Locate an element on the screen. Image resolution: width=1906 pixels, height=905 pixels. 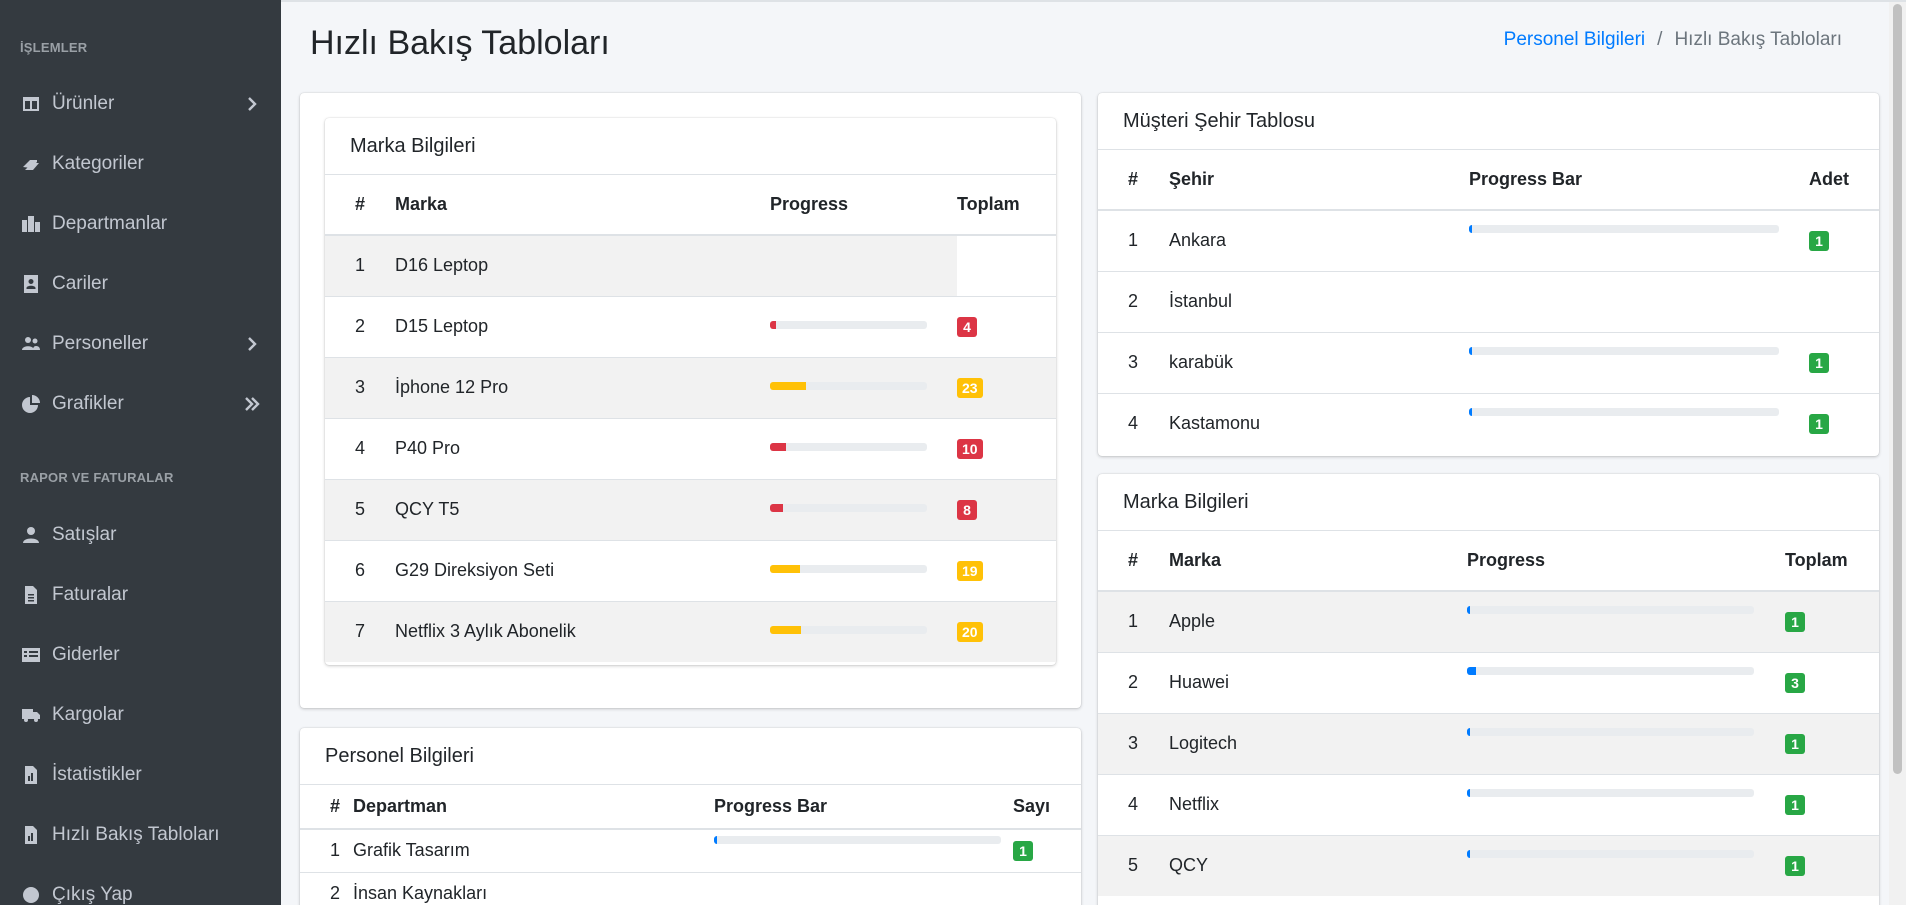
marka1-row: 5 QCY T5 8 is located at coordinates (690, 509).